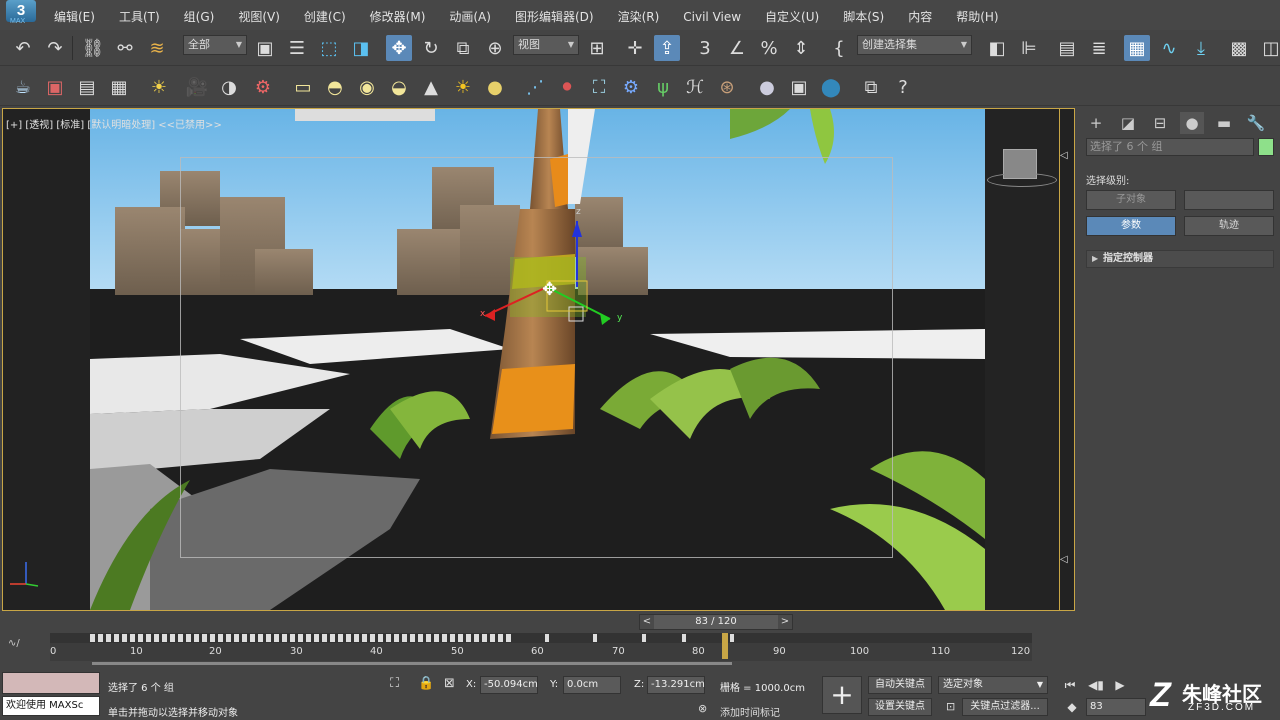  I want to click on undo-icon: ↶, so click(23, 48).